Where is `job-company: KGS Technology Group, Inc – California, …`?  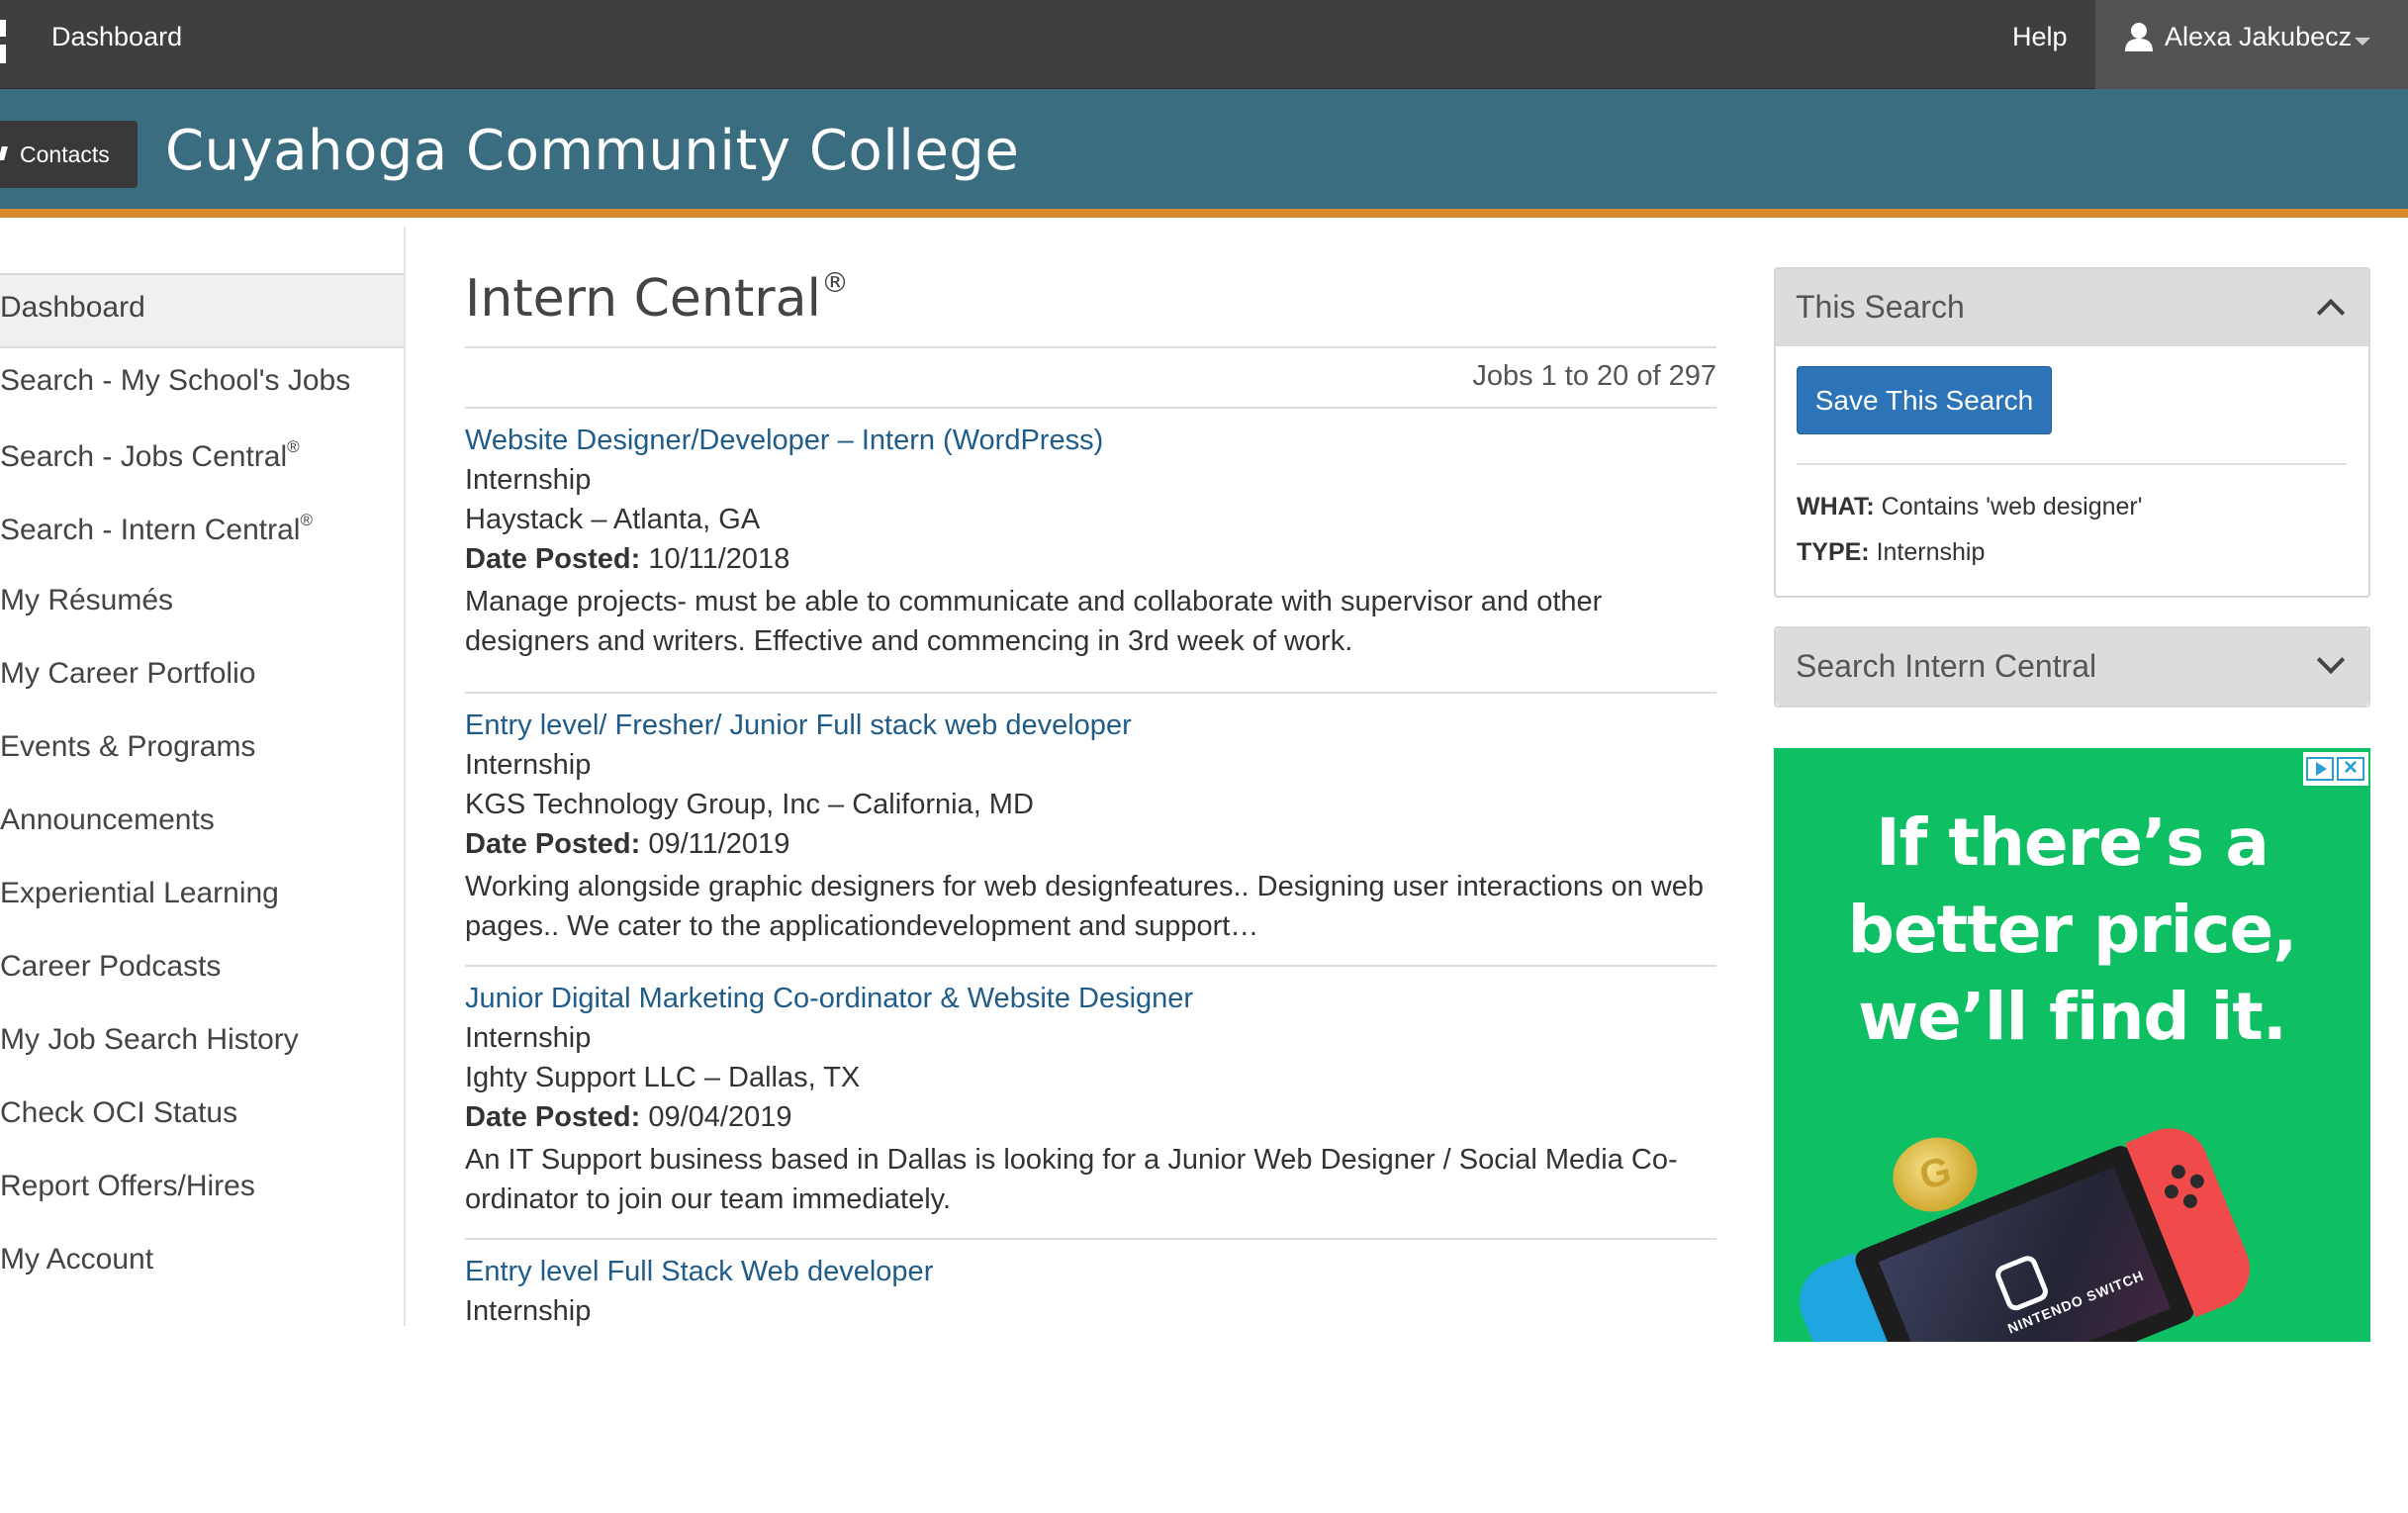
job-company: KGS Technology Group, Inc – California, … is located at coordinates (749, 804).